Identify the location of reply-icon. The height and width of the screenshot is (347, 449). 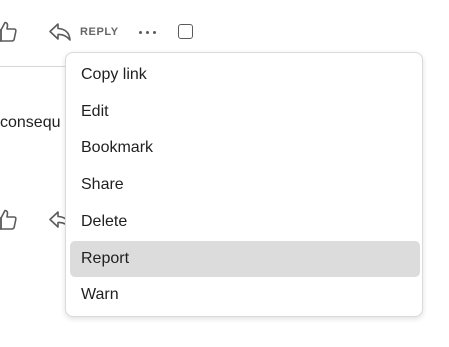
(60, 32).